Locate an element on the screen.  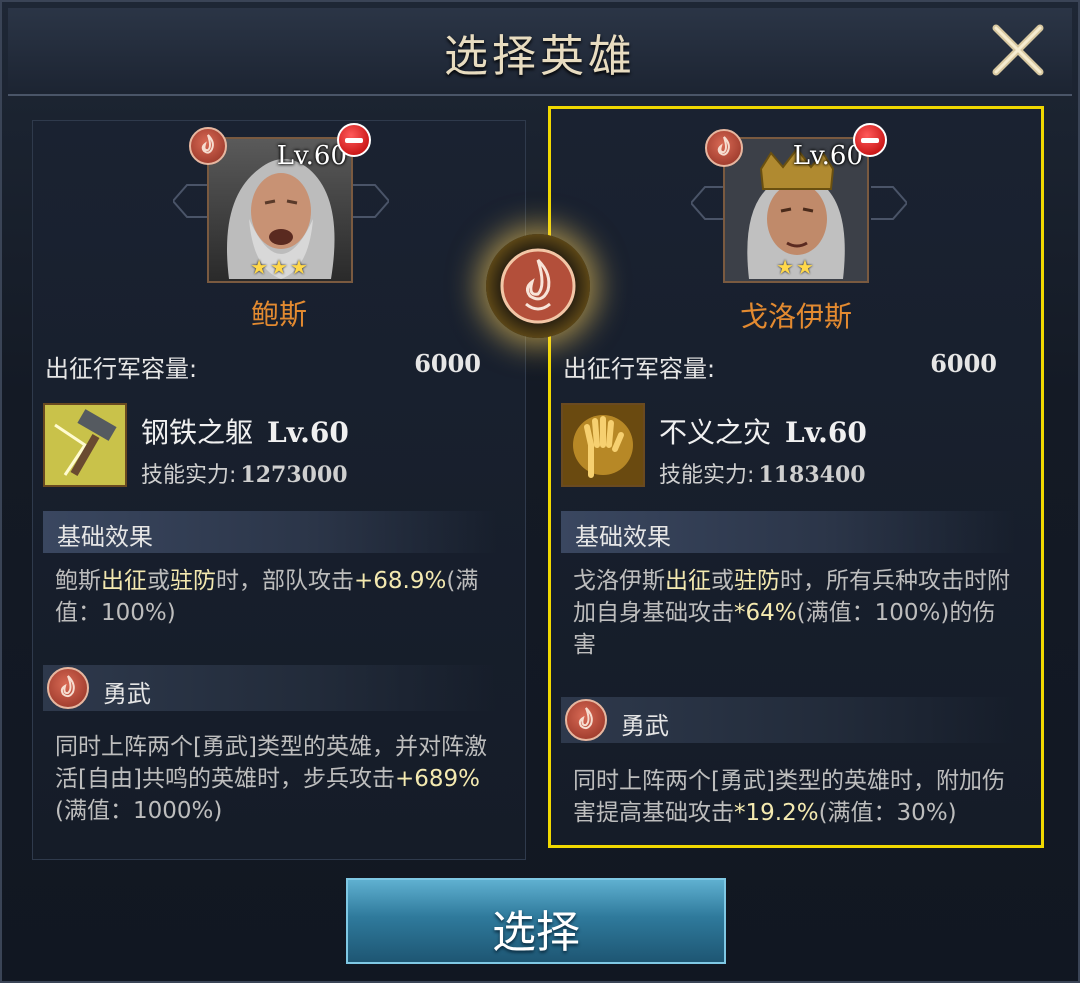
close-icon is located at coordinates (1018, 50).